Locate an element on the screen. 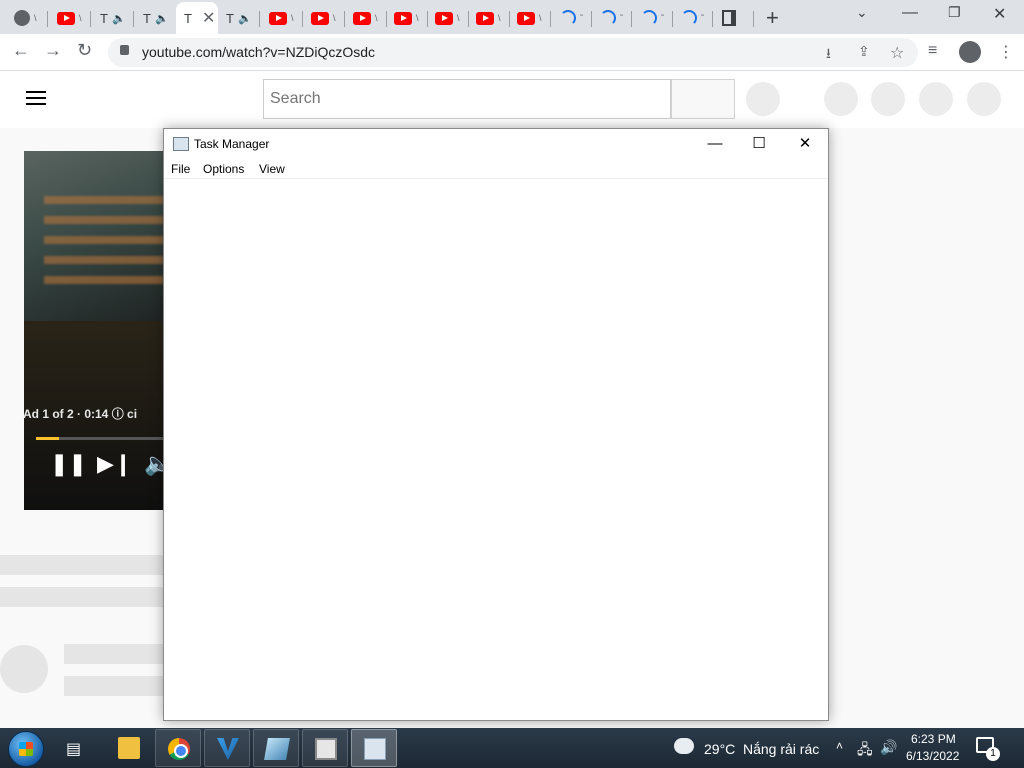  tab-12: \ is located at coordinates (489, 18).